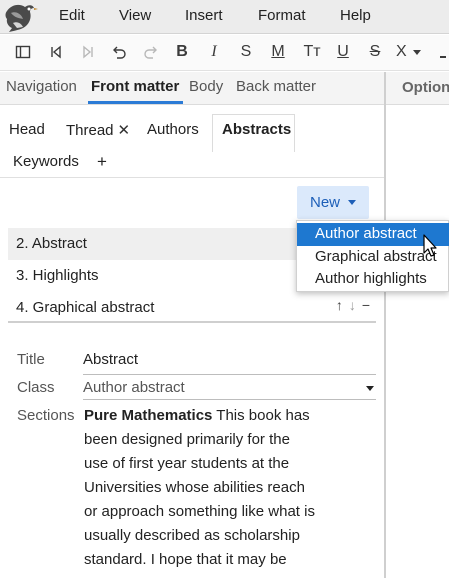 The image size is (449, 578). I want to click on redo-icon, so click(151, 52).